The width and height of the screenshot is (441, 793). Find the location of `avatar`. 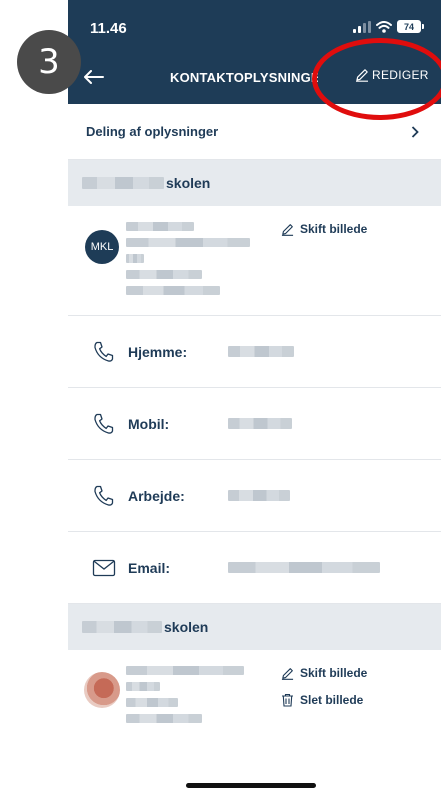

avatar is located at coordinates (102, 690).